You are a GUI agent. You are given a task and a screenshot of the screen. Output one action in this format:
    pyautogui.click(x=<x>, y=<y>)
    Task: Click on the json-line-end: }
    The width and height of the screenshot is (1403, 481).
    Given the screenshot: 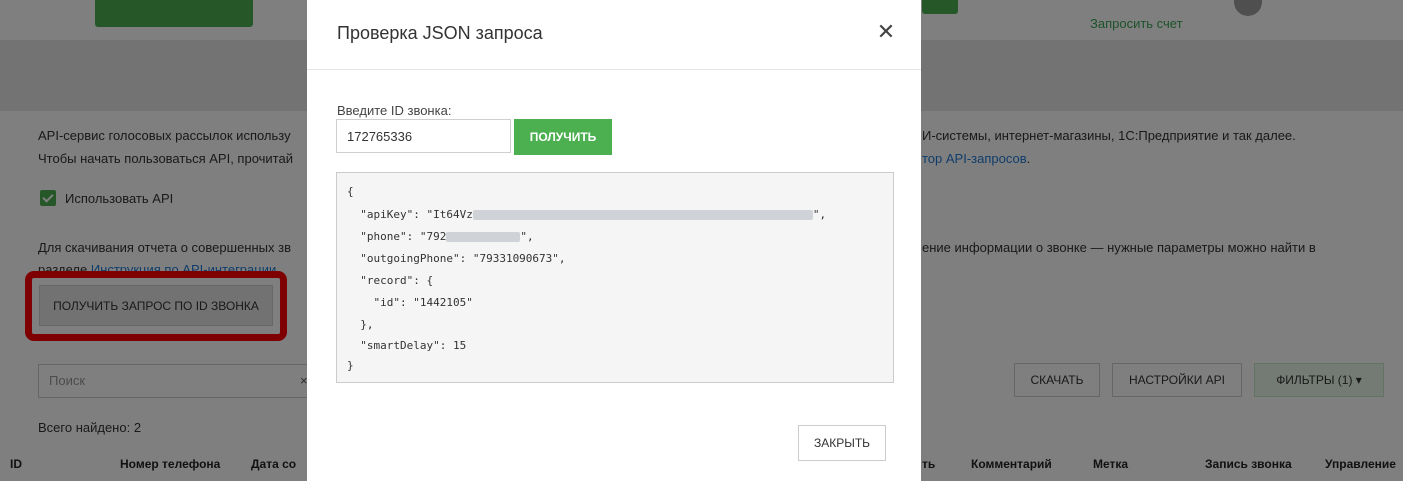 What is the action you would take?
    pyautogui.click(x=350, y=365)
    